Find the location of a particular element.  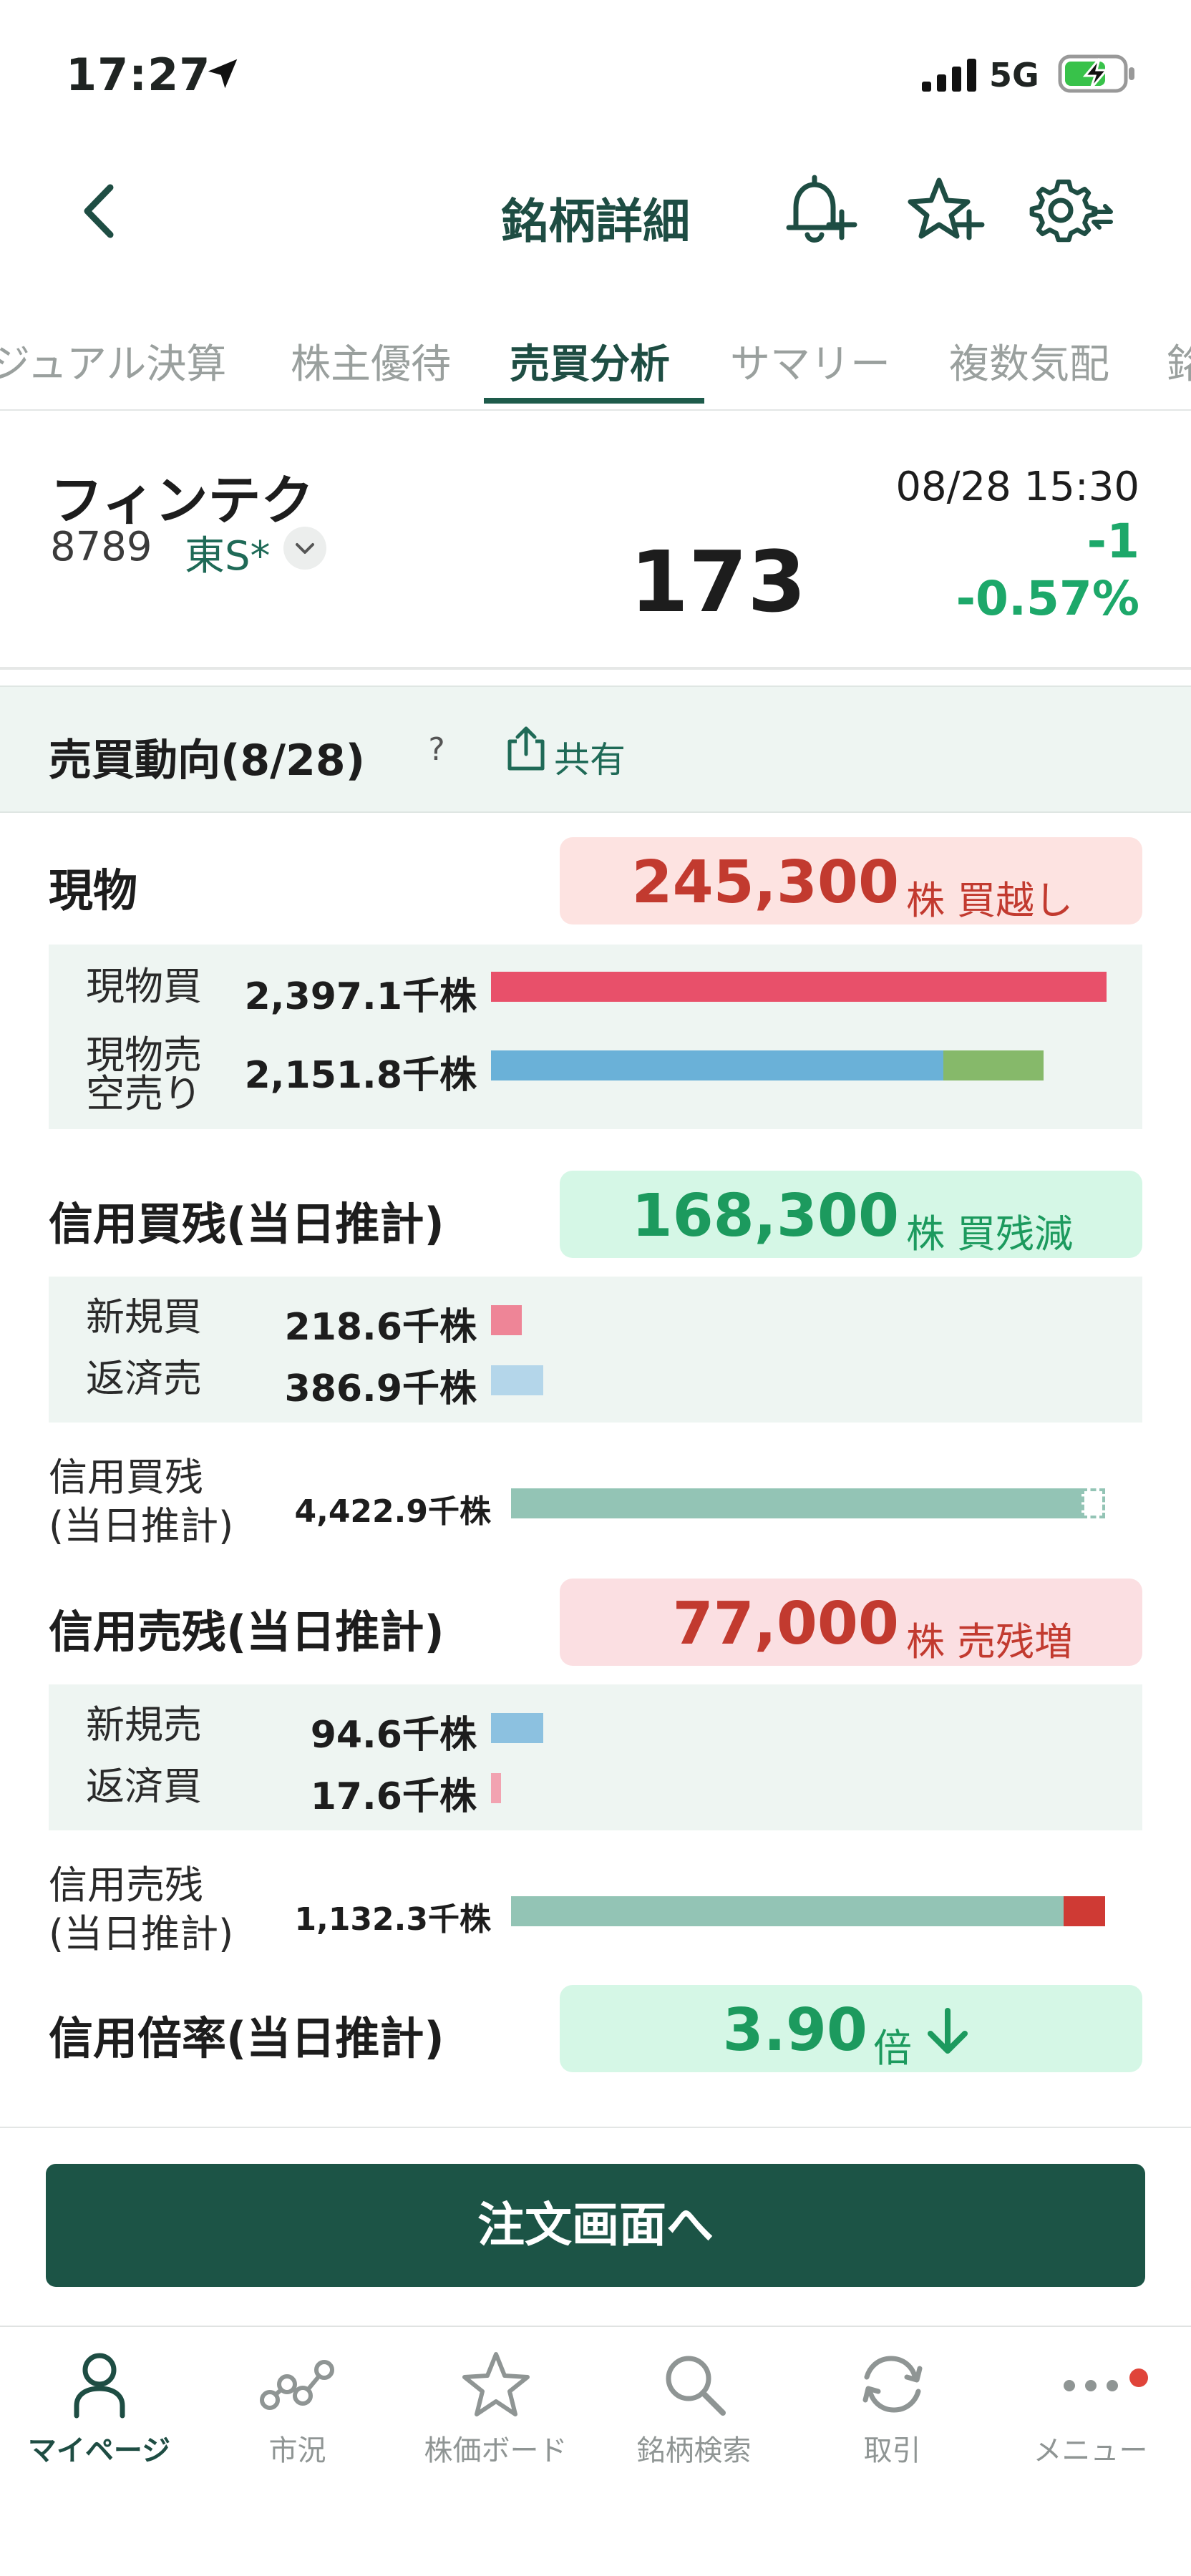

price-change: -1 is located at coordinates (1113, 541).